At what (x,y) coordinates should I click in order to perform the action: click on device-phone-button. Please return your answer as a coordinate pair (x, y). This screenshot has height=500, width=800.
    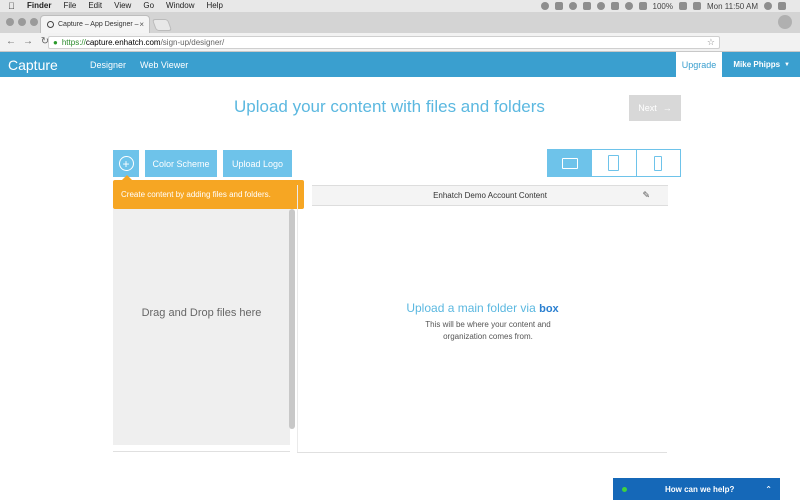
    Looking at the image, I should click on (658, 163).